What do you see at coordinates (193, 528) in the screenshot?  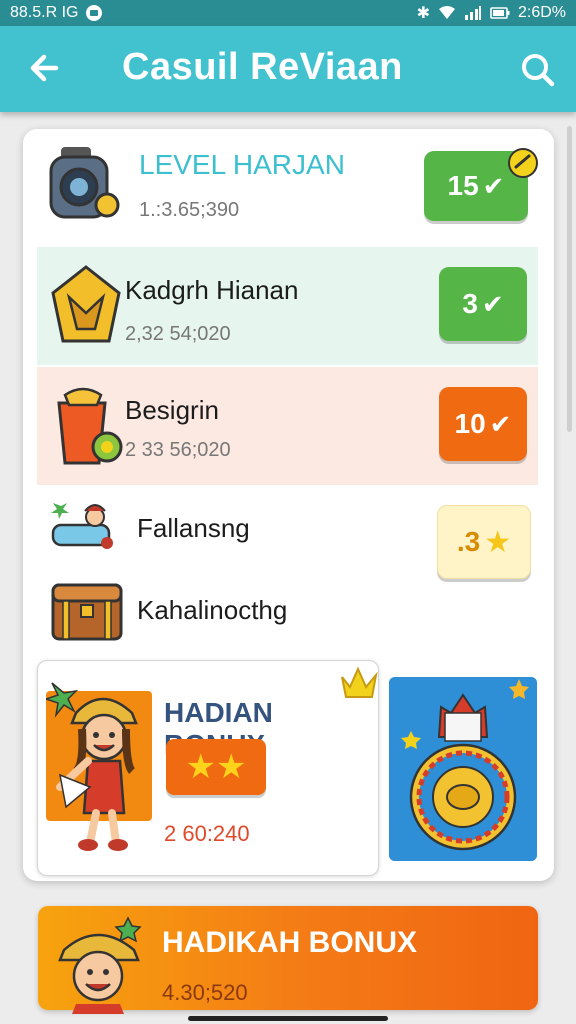 I see `list-item-title: Fallansng` at bounding box center [193, 528].